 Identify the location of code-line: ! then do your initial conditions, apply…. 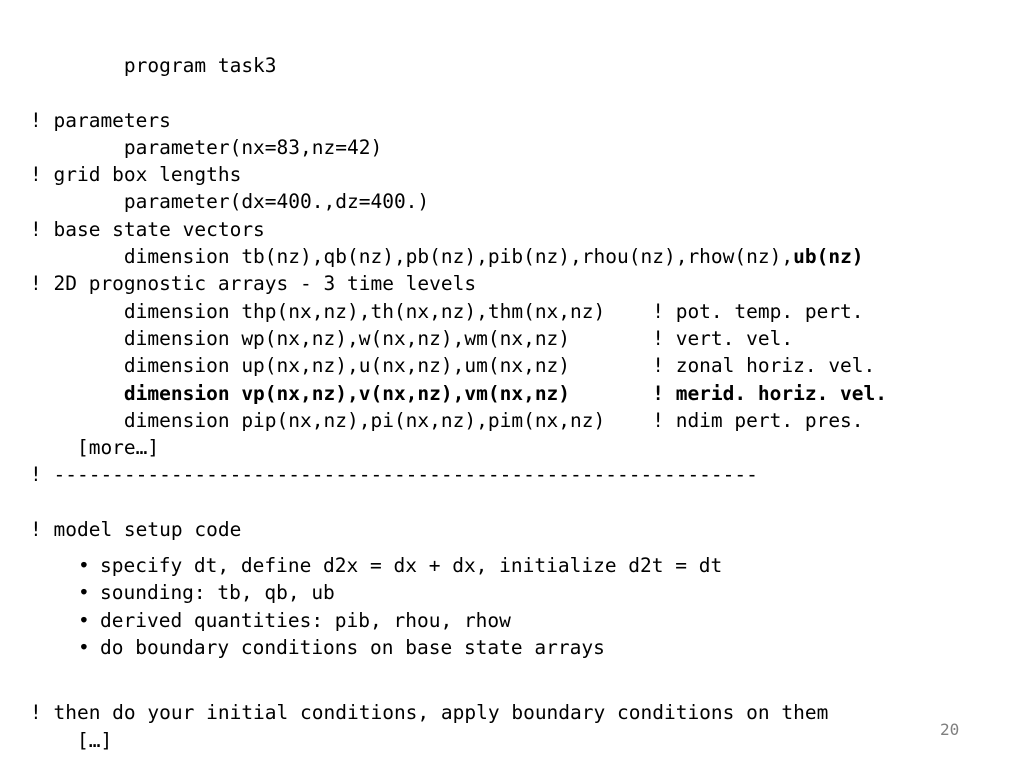
(429, 713).